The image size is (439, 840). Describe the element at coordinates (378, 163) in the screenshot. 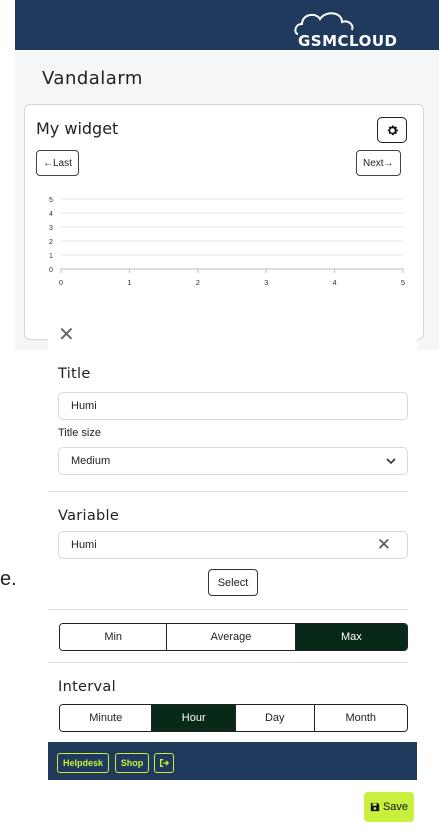

I see `next-button: Next→` at that location.